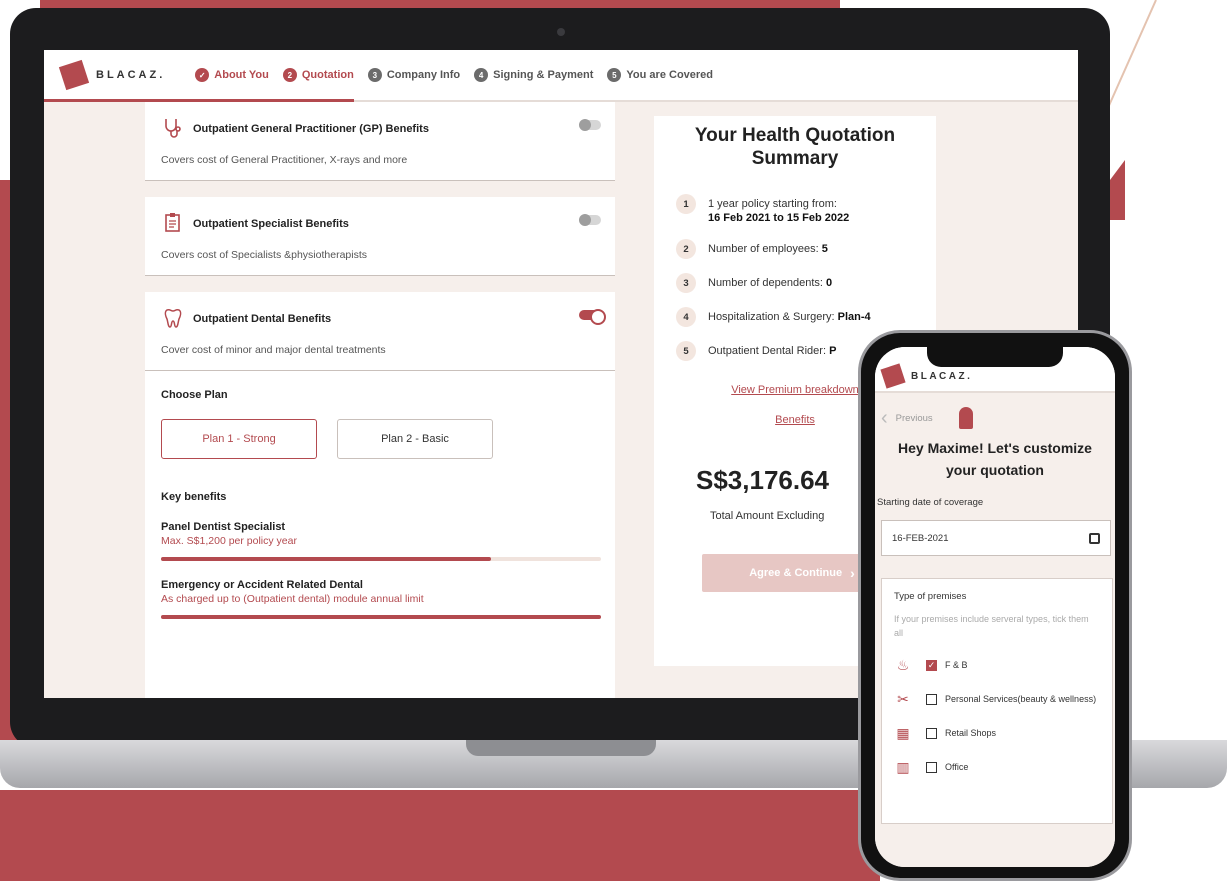  Describe the element at coordinates (903, 733) in the screenshot. I see `shop-icon: ▦` at that location.